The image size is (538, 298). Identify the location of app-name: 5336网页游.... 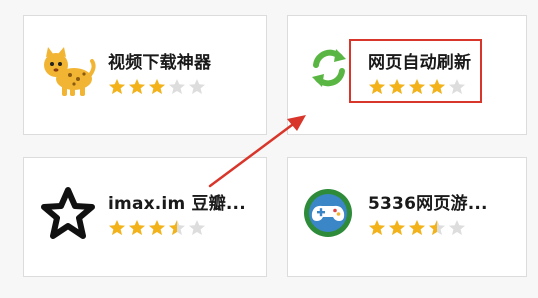
(428, 204).